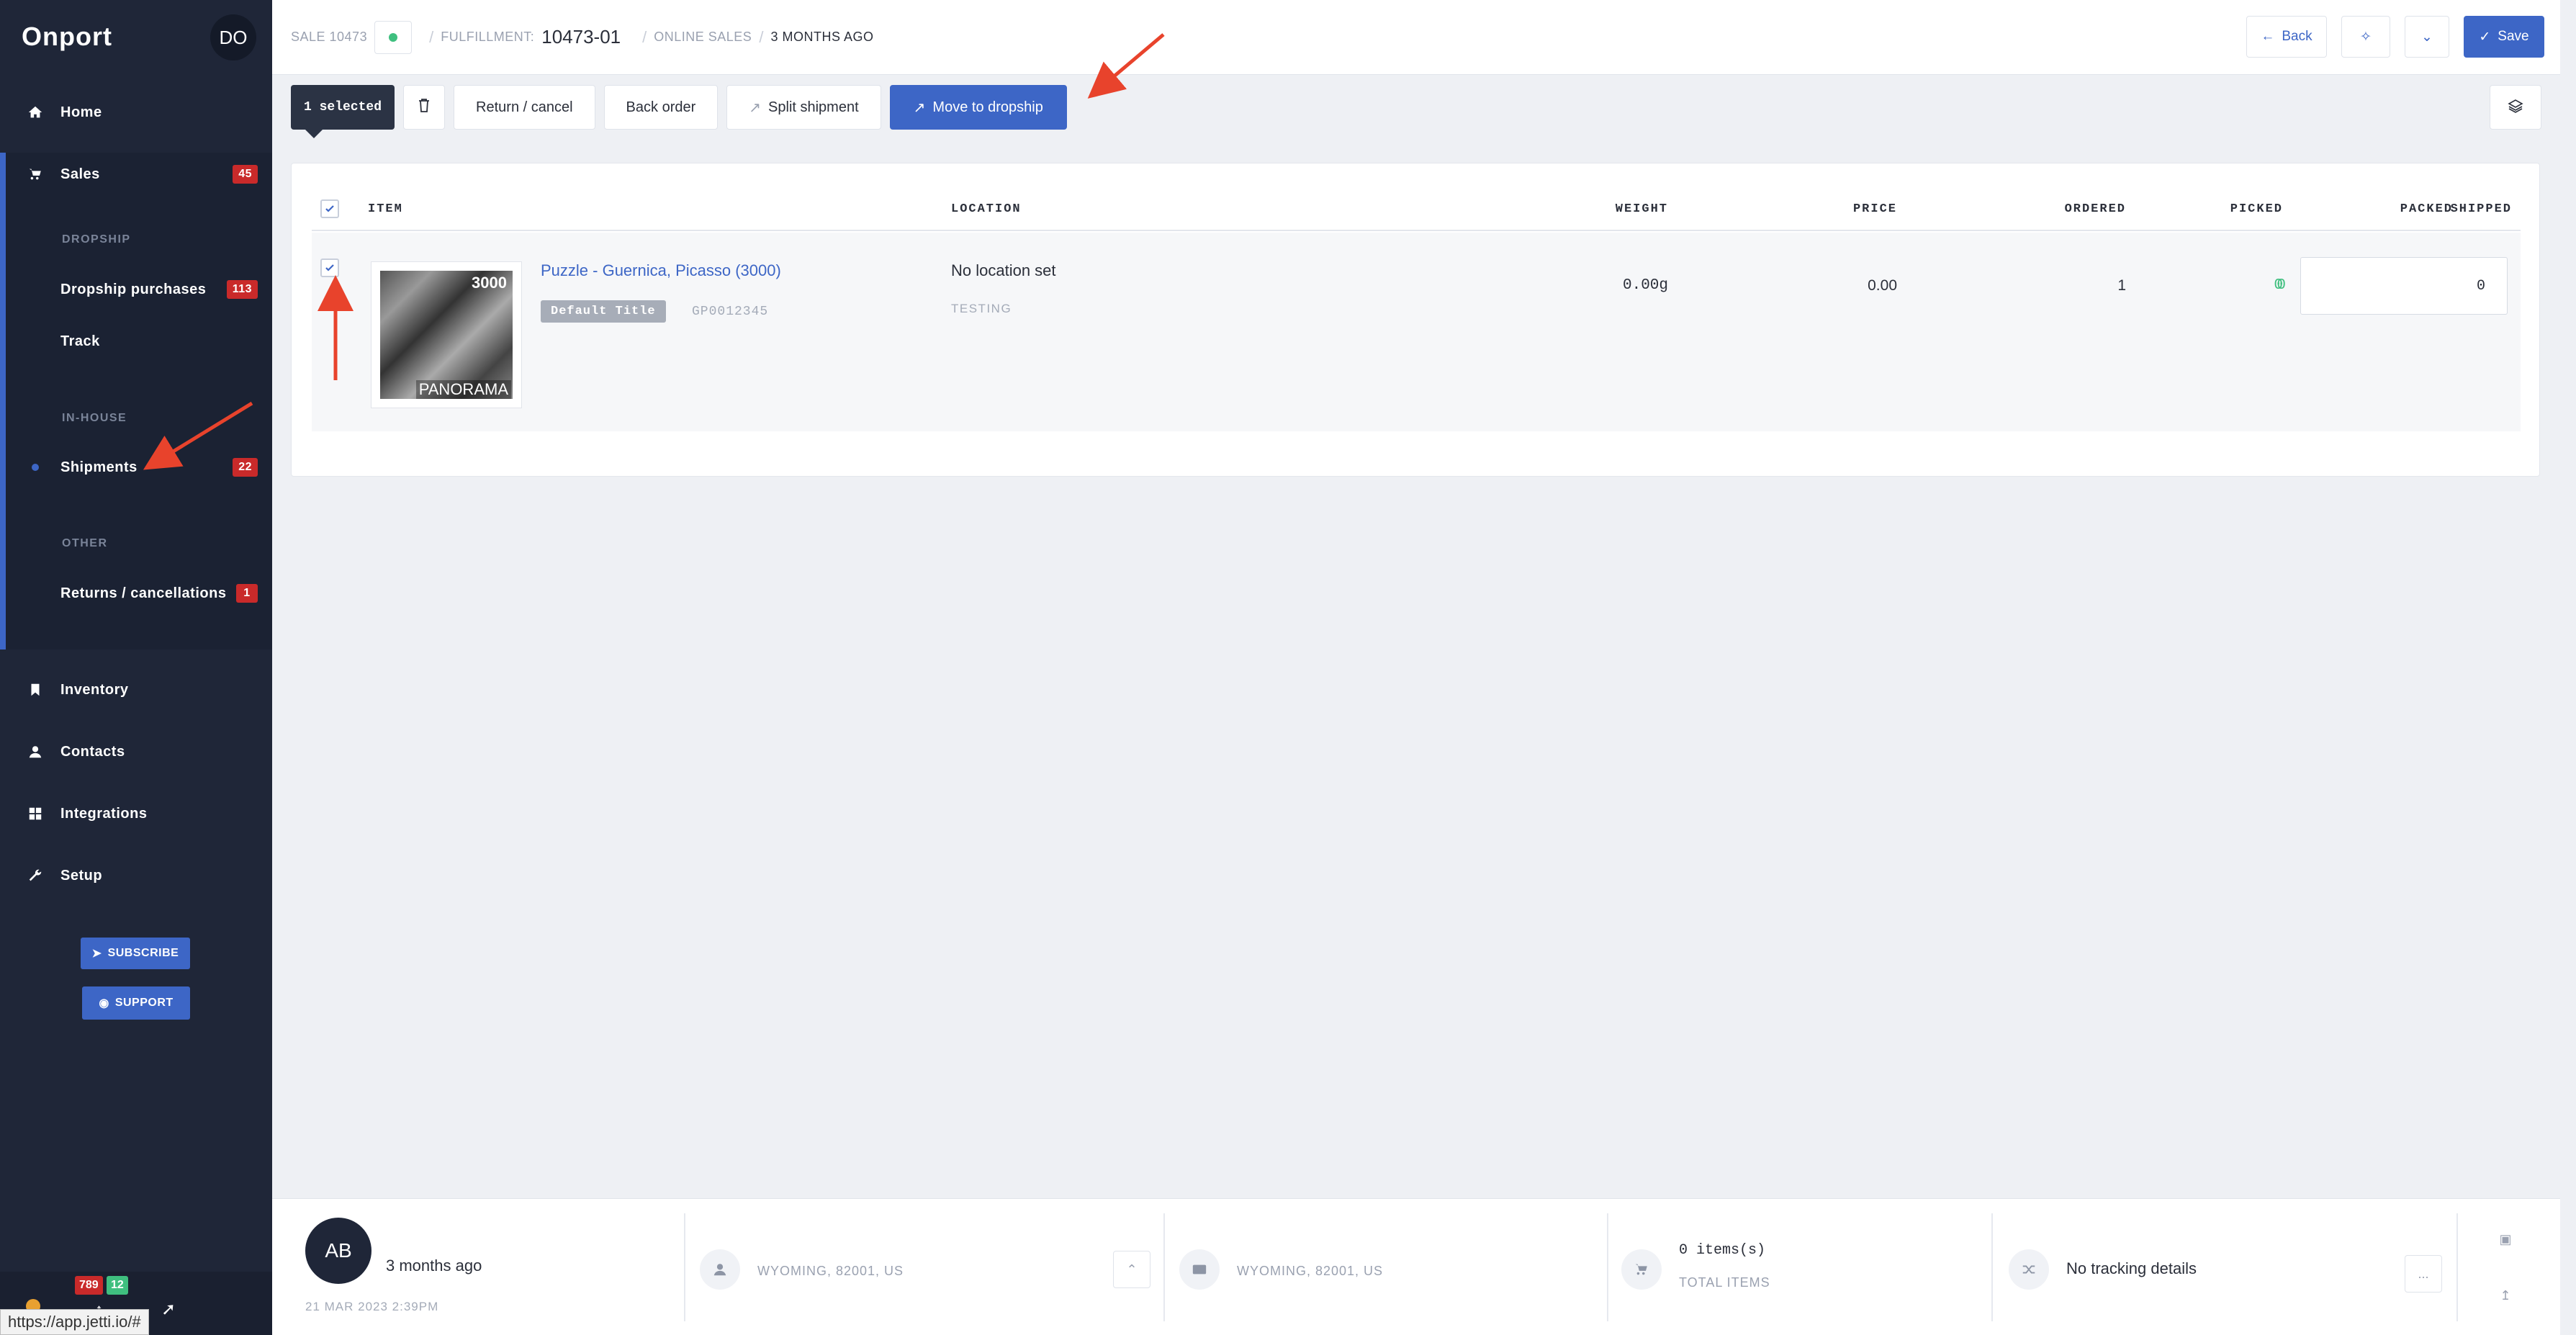  What do you see at coordinates (89, 1286) in the screenshot?
I see `alerts-badge: 789` at bounding box center [89, 1286].